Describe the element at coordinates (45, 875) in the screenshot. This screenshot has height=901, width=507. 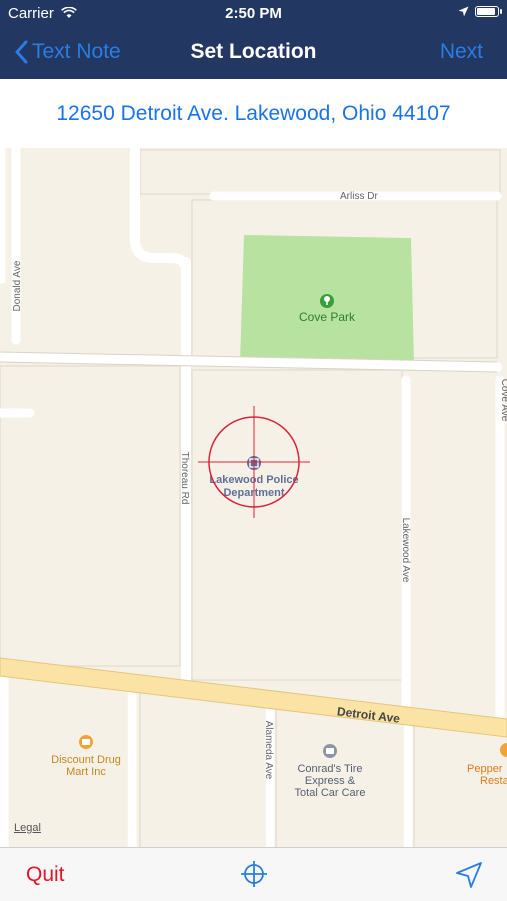
I see `quit-button: Quit` at that location.